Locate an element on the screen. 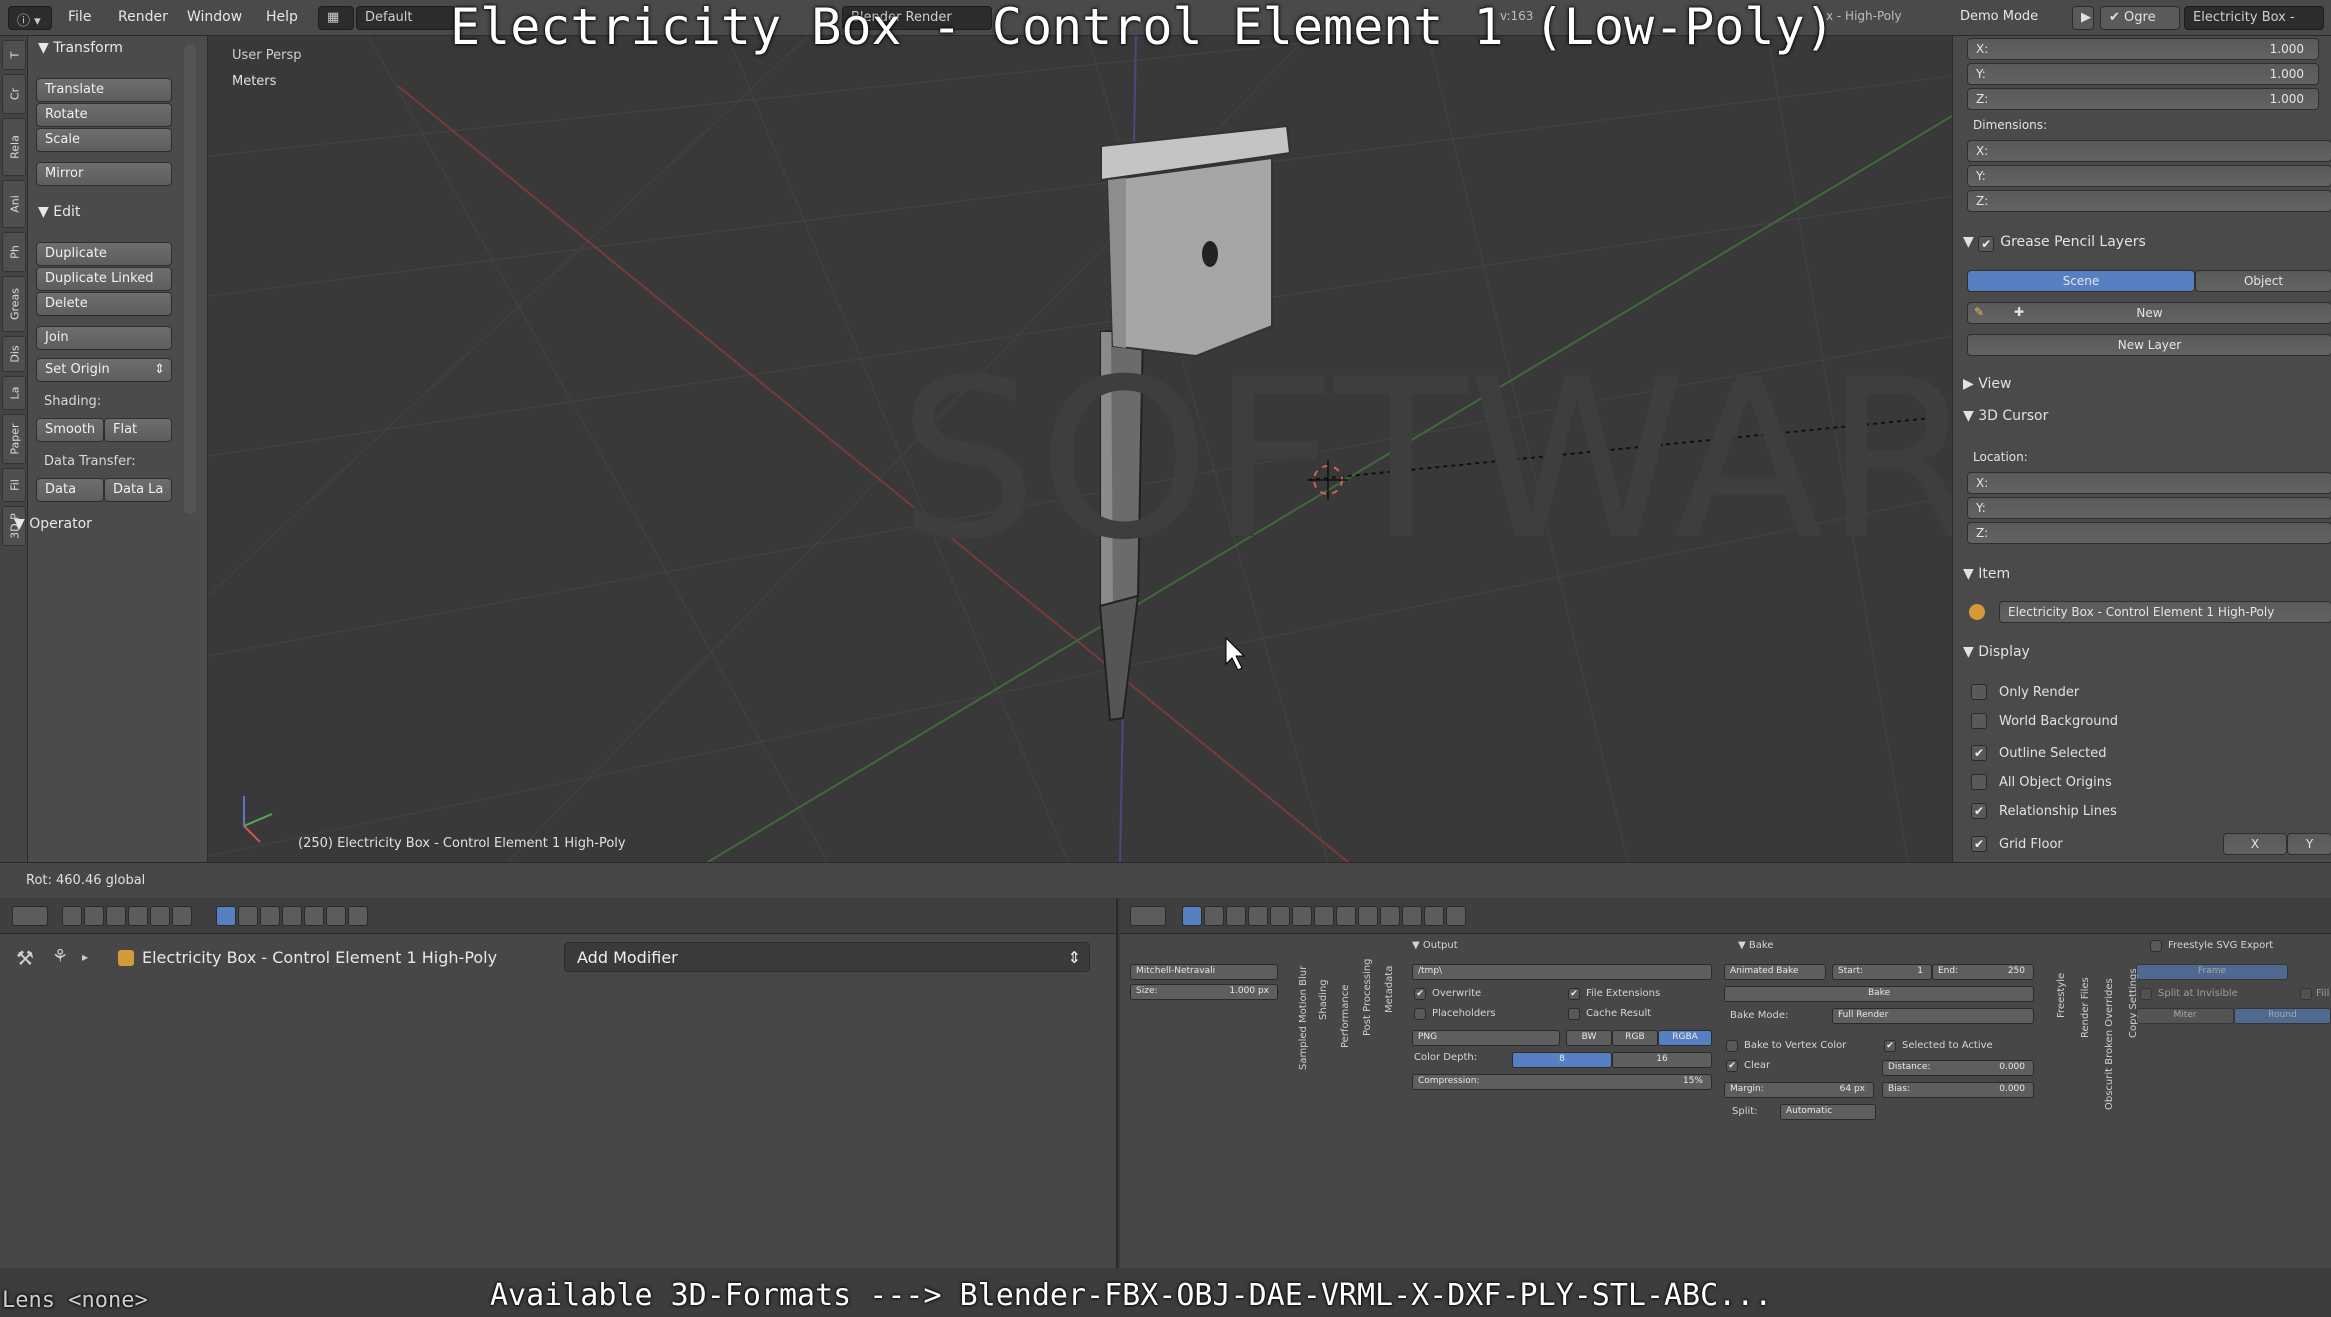 The width and height of the screenshot is (2331, 1317). duplicate-linked-button: Duplicate Linked is located at coordinates (104, 279).